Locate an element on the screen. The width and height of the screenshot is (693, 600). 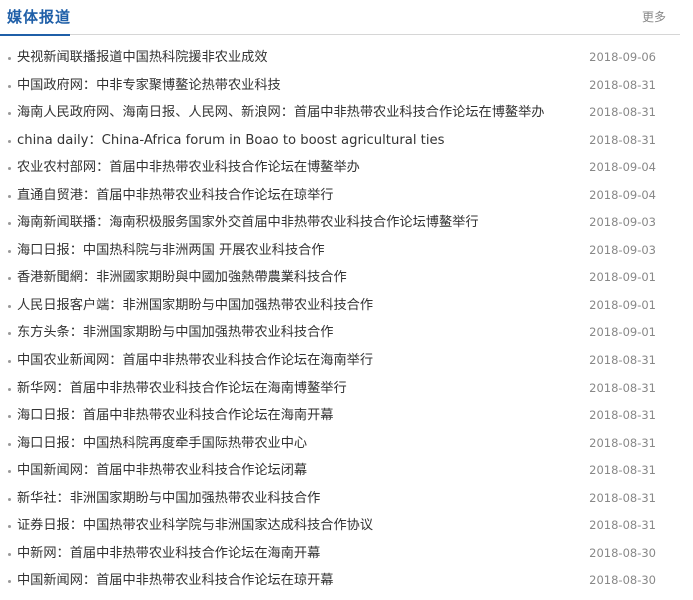
list-item: 新华网：首届中非热带农业科技合作论坛在海南博鳌举行 2018-08-31 is located at coordinates (340, 389).